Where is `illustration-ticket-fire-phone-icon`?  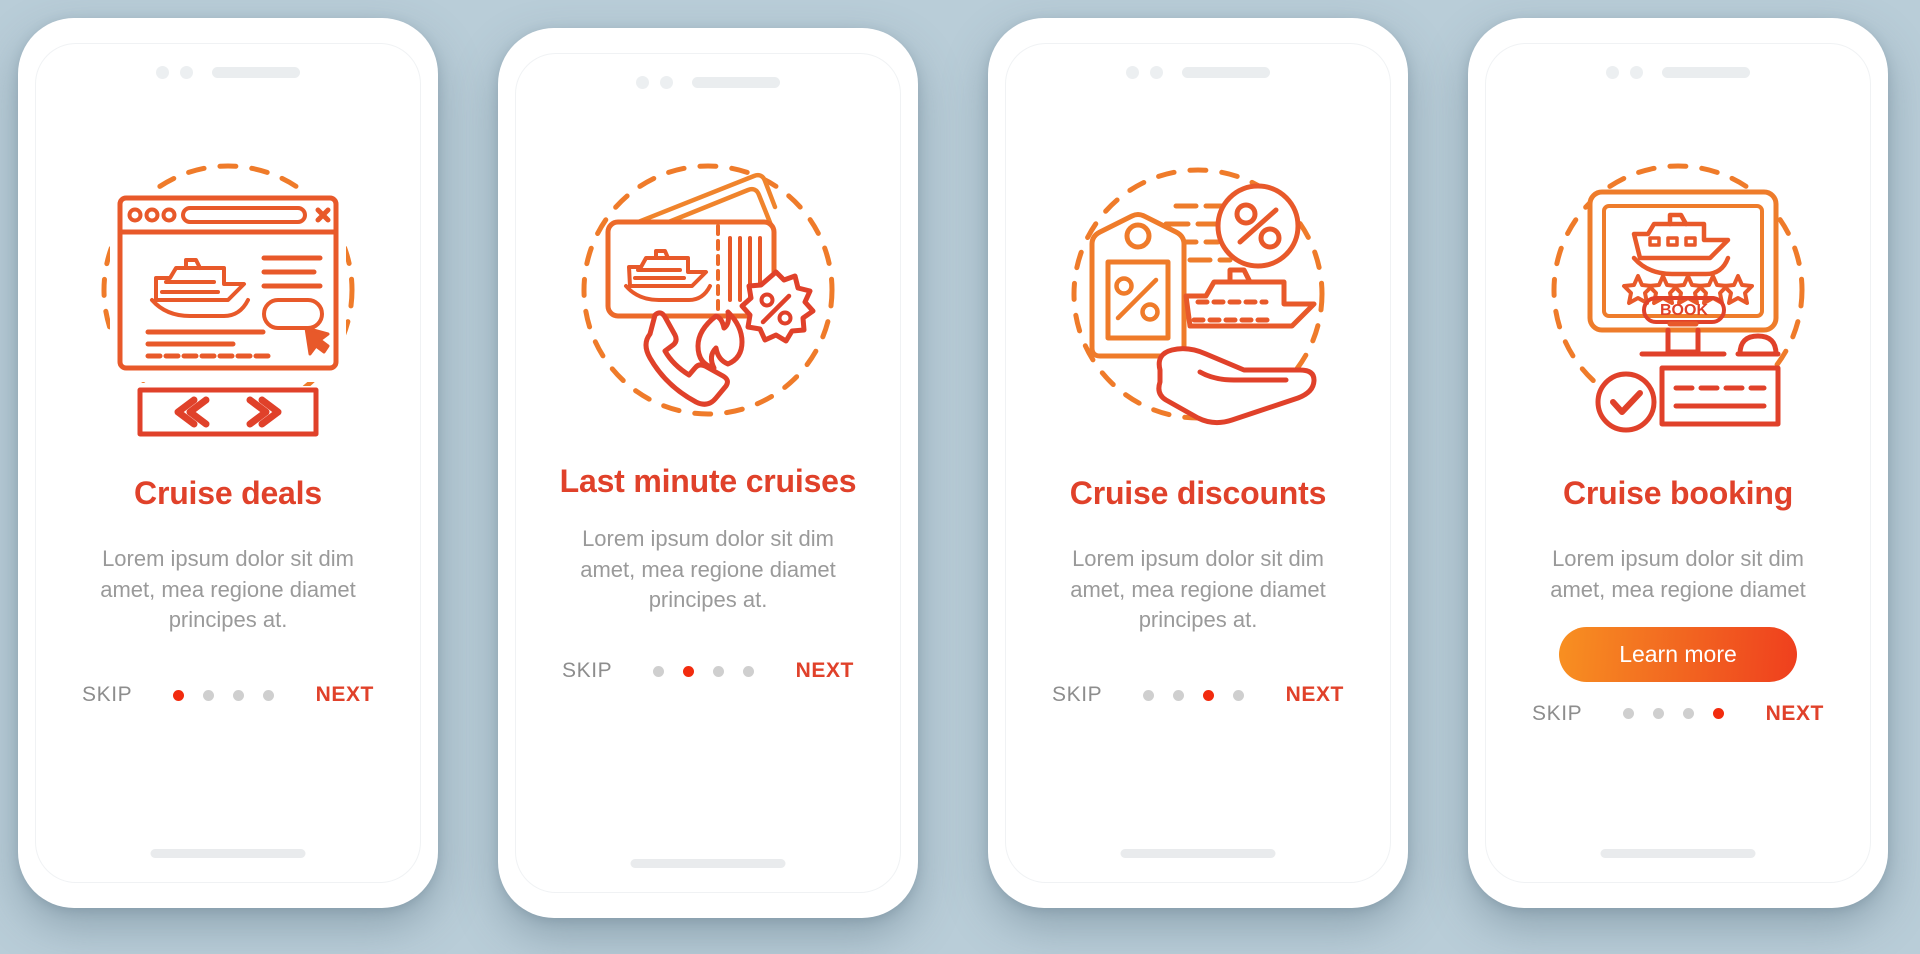 illustration-ticket-fire-phone-icon is located at coordinates (708, 290).